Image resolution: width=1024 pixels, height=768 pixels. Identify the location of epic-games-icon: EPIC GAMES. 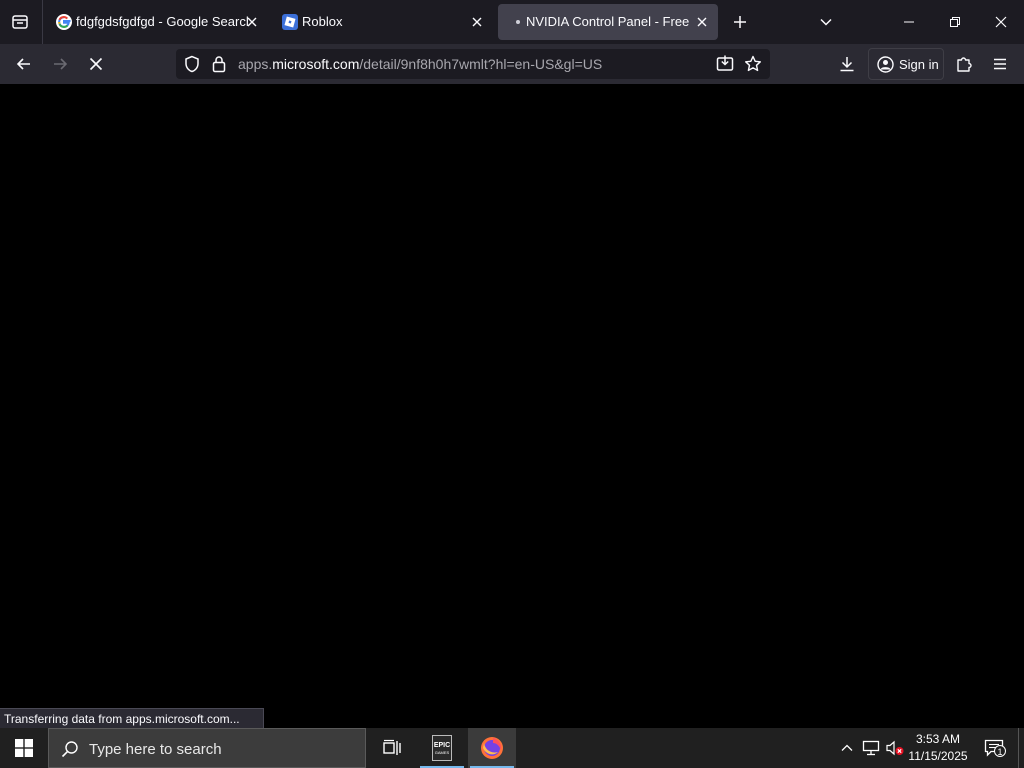
(442, 748).